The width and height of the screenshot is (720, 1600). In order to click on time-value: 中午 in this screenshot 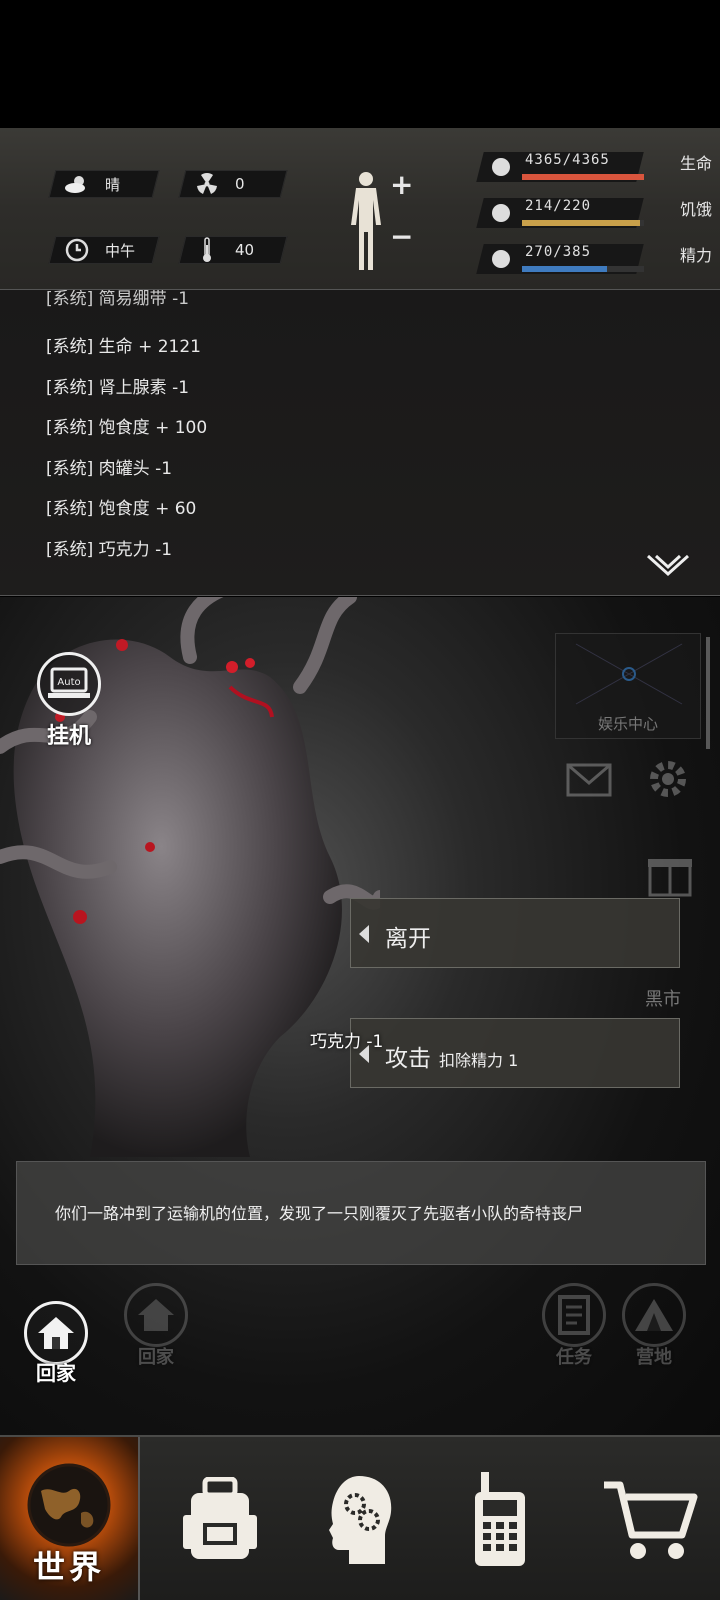, I will do `click(120, 250)`.